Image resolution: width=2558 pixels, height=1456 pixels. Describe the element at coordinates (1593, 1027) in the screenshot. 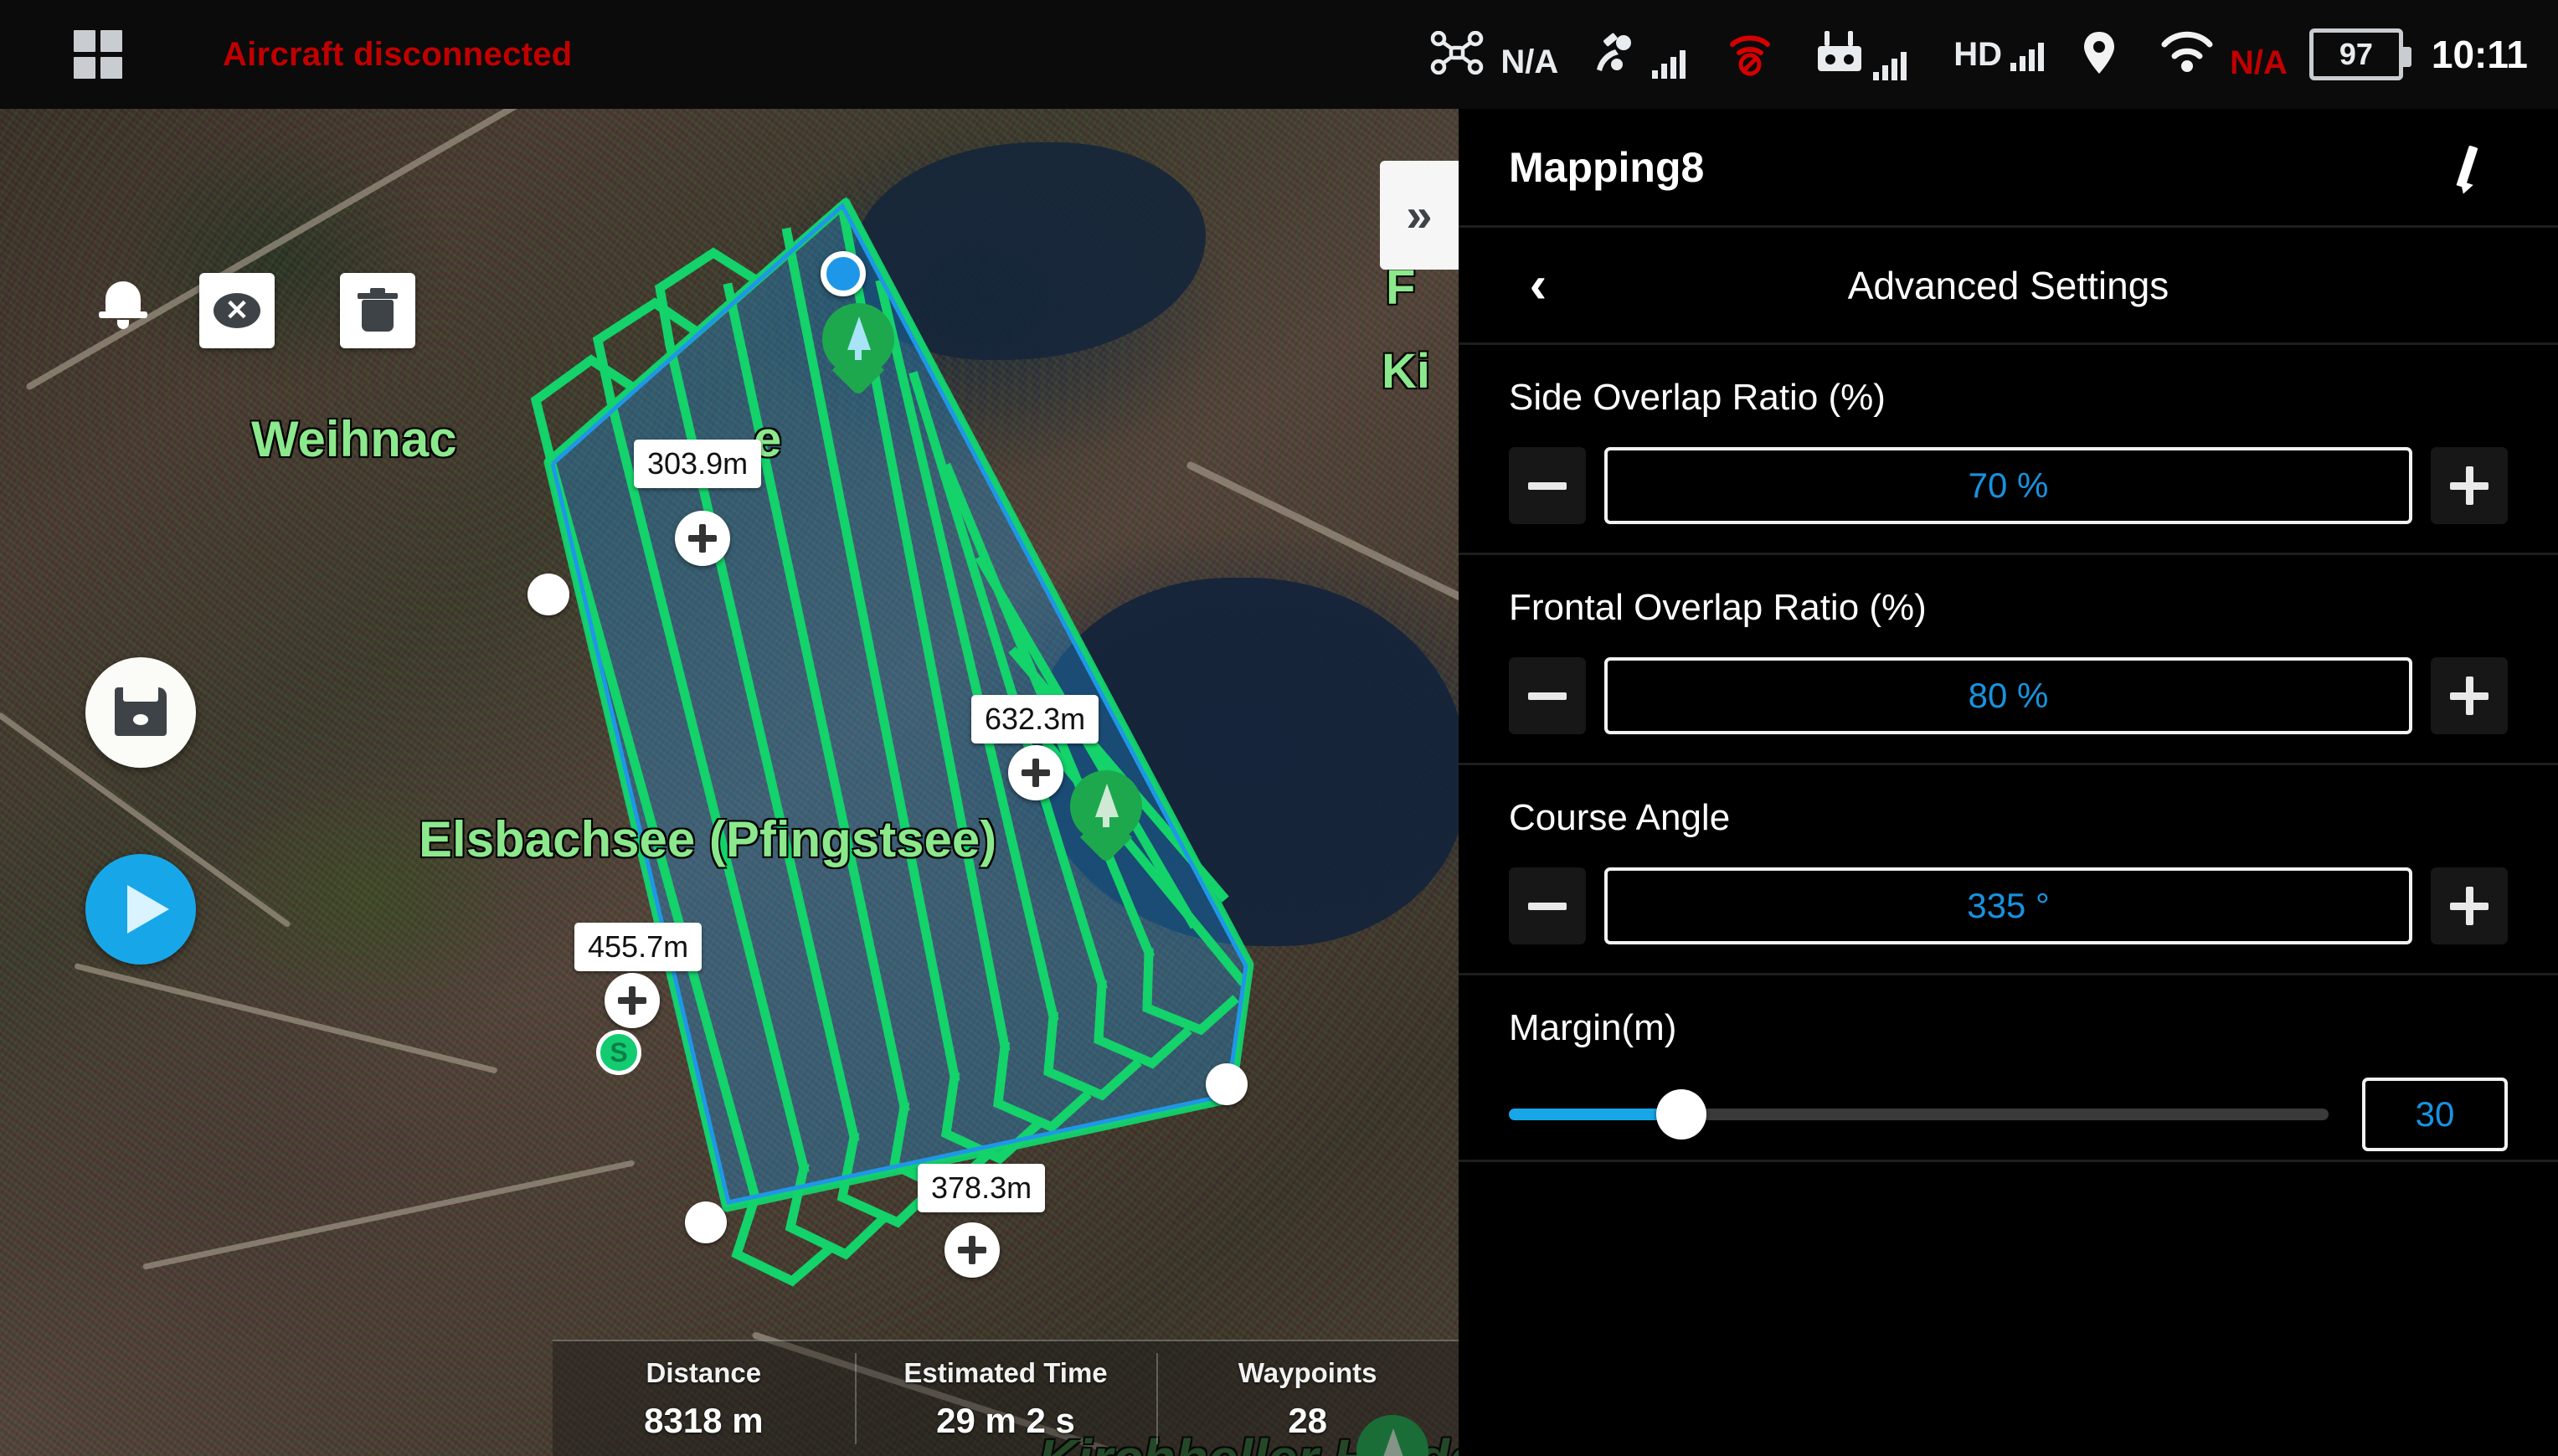

I see `setting-label: Margin(m)` at that location.